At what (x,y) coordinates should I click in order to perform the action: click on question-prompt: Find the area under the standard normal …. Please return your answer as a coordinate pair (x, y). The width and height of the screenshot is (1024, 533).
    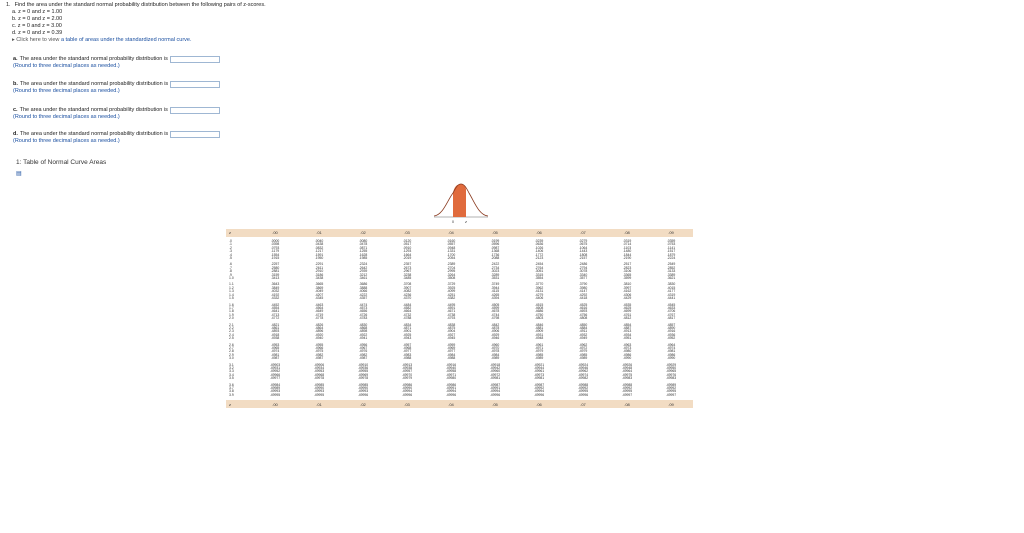
    Looking at the image, I should click on (140, 5).